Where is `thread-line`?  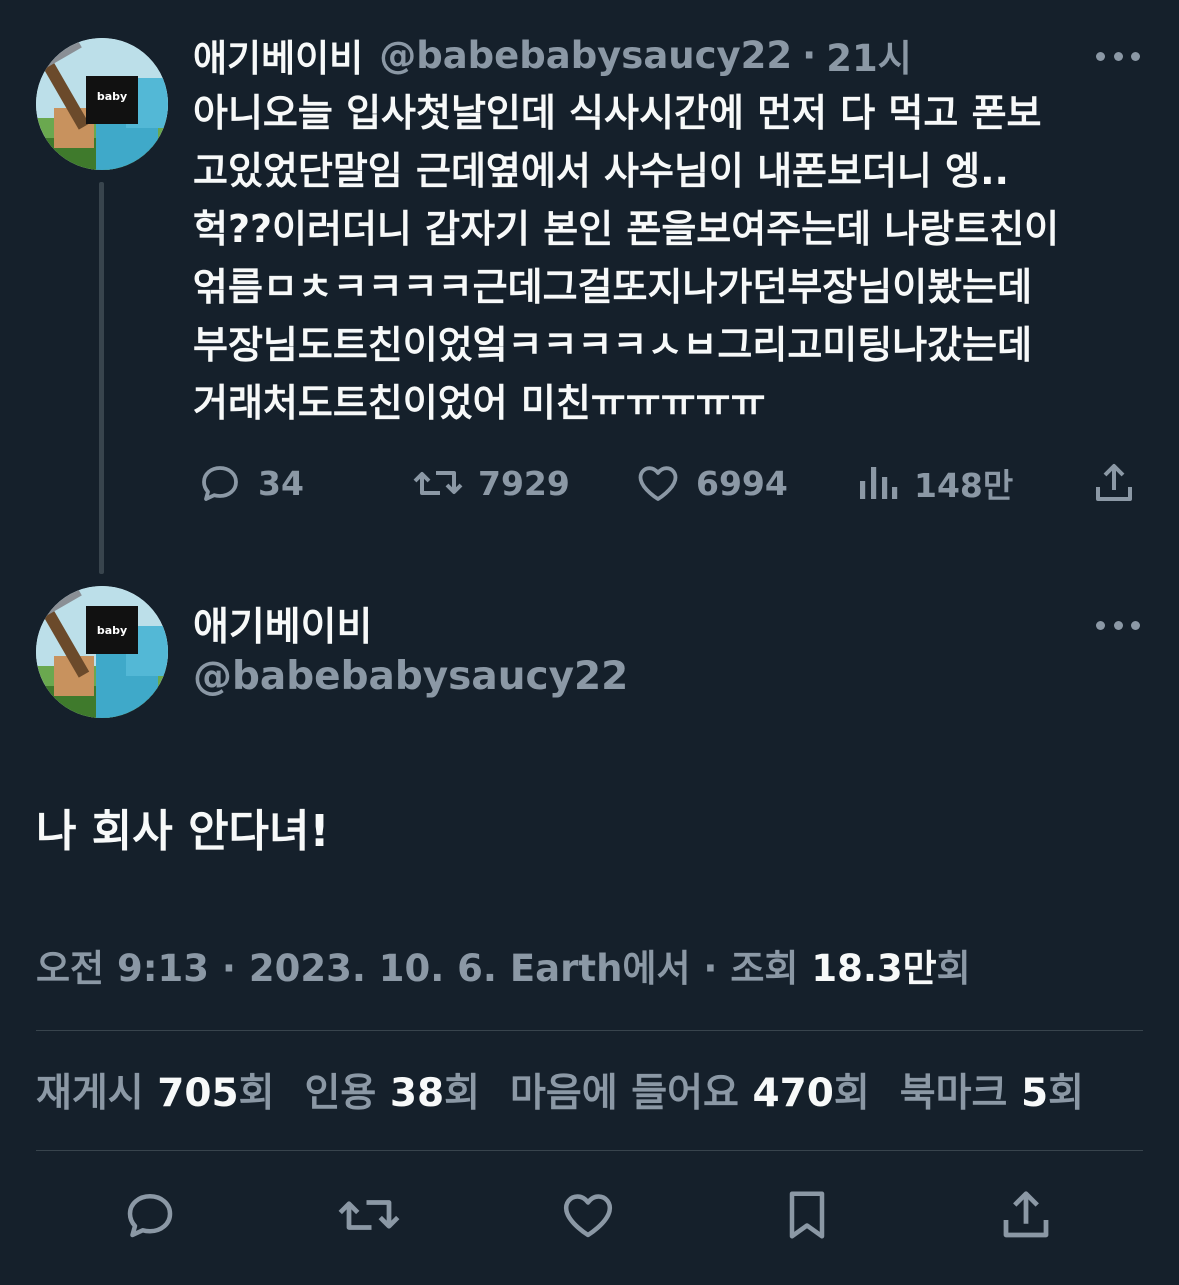 thread-line is located at coordinates (101, 378).